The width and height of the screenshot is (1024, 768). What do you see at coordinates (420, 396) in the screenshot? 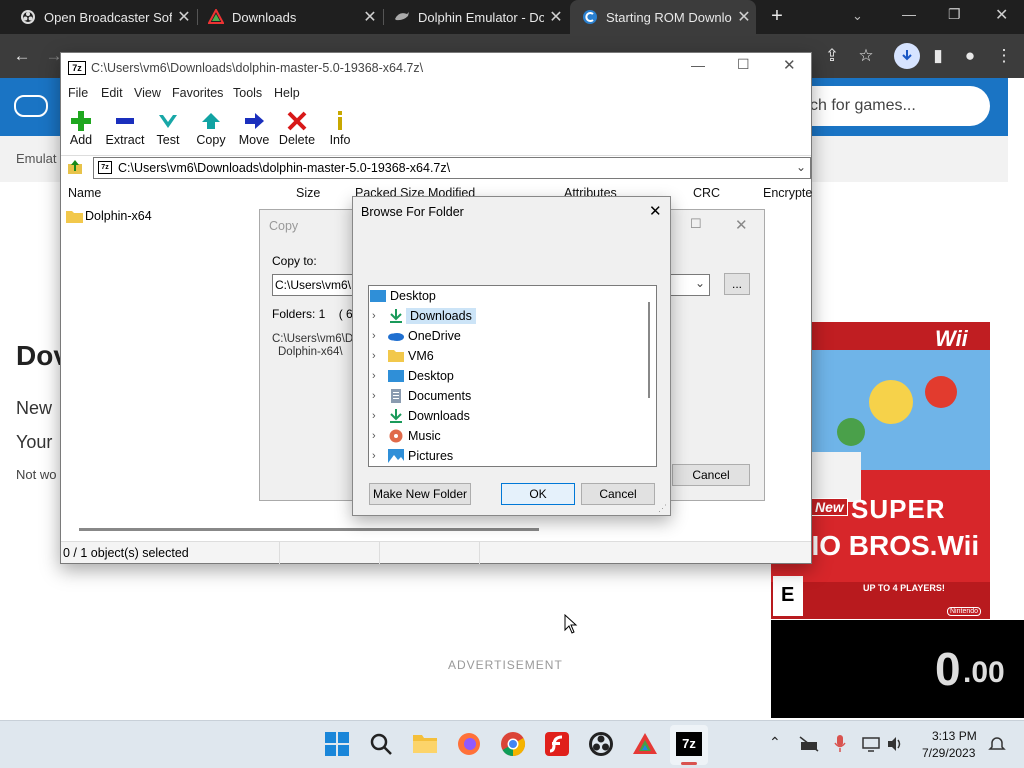
I see `tree-item-documents: › Documents` at bounding box center [420, 396].